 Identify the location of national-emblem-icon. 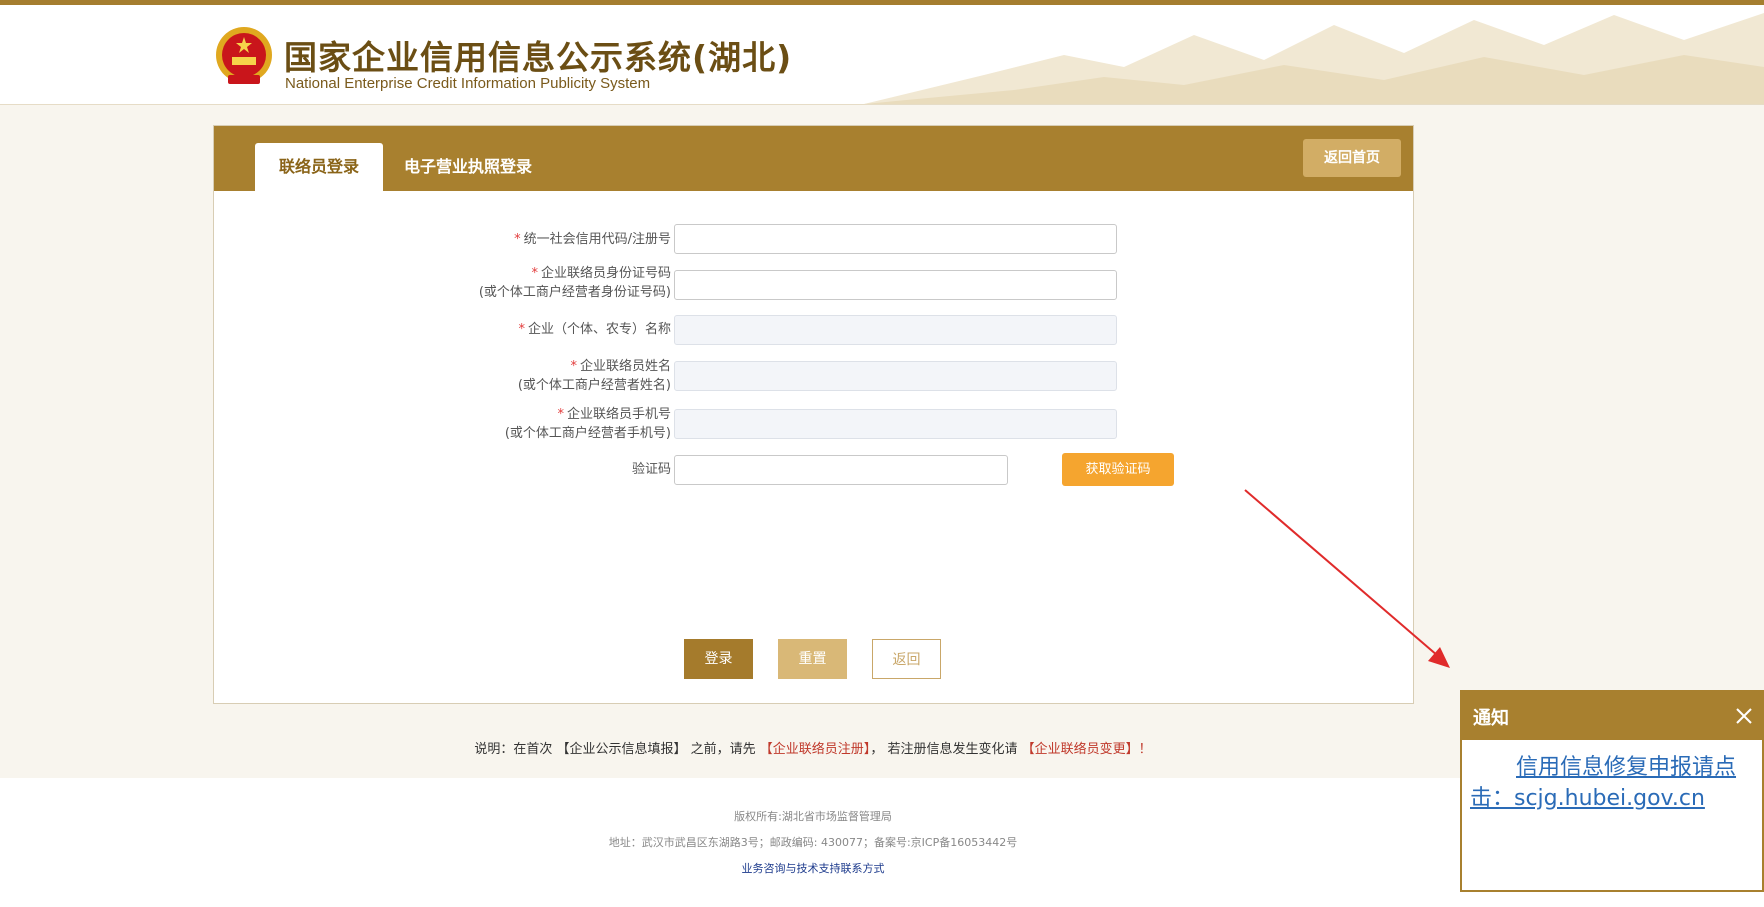
(244, 55).